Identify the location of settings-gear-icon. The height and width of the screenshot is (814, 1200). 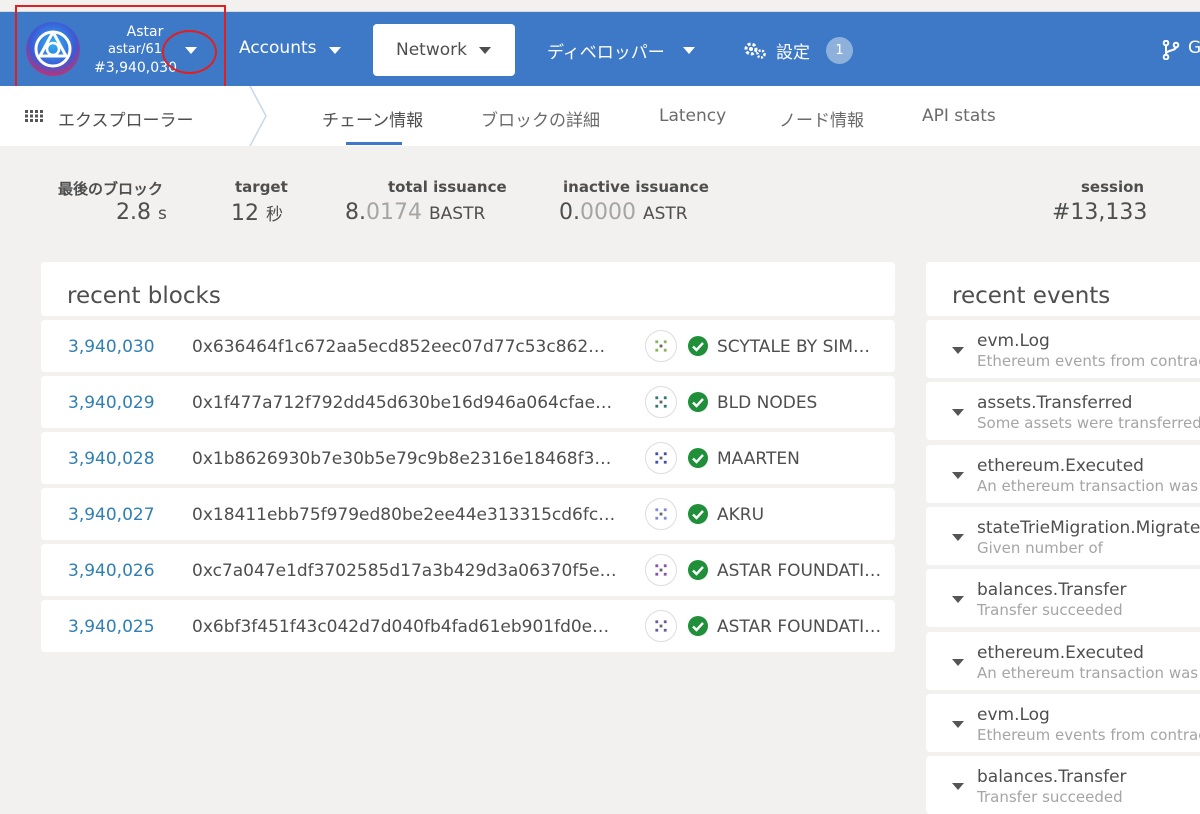
(755, 50).